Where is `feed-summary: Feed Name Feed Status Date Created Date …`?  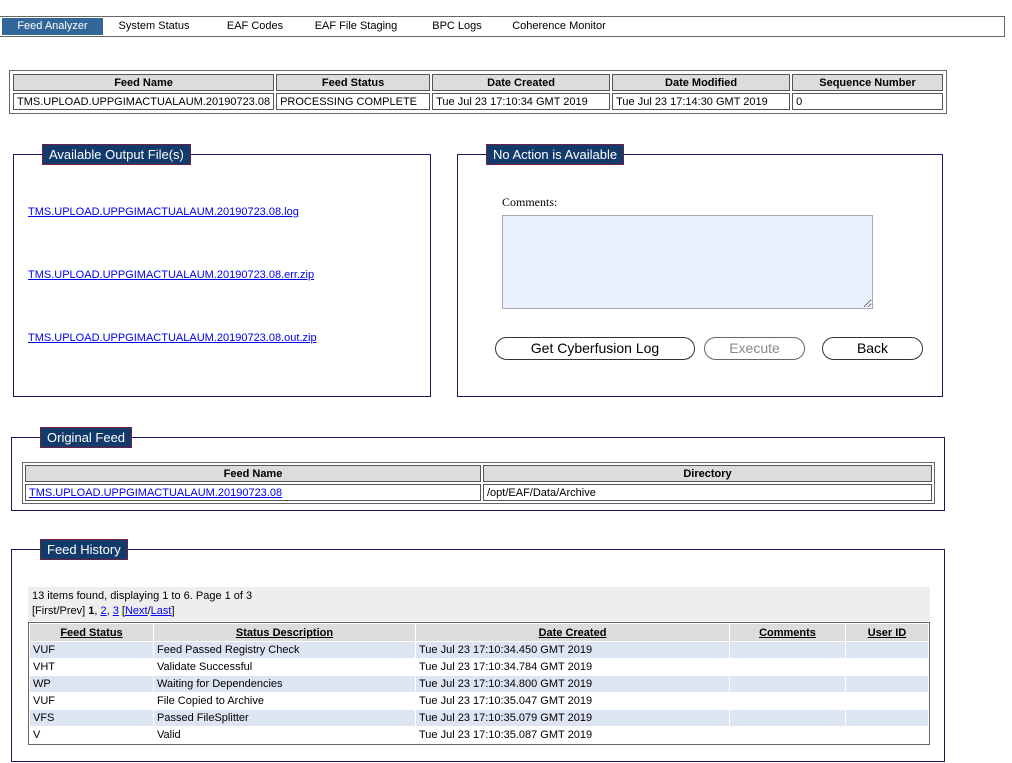
feed-summary: Feed Name Feed Status Date Created Date … is located at coordinates (478, 92).